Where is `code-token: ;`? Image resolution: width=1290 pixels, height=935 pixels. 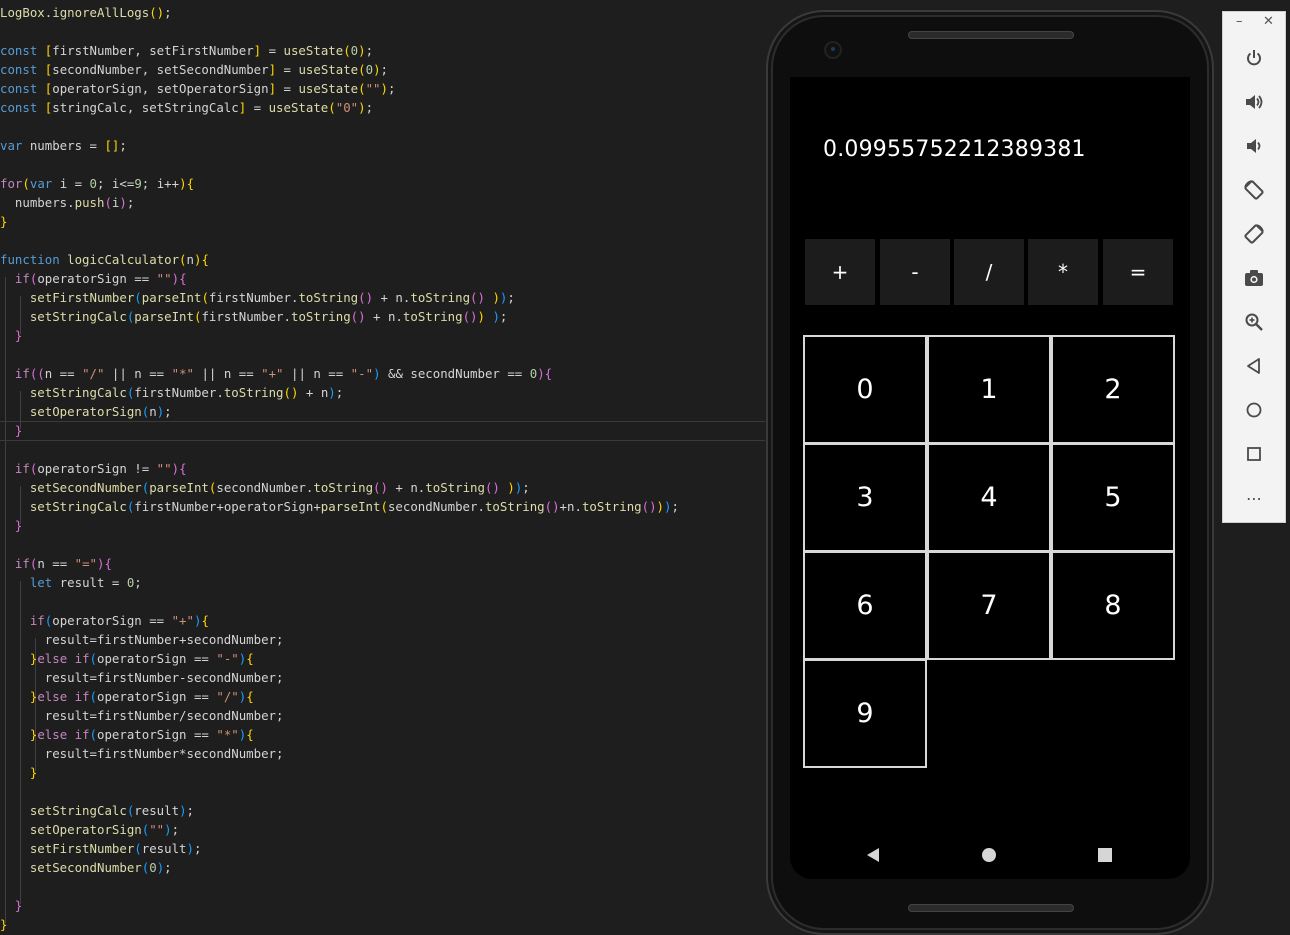 code-token: ; is located at coordinates (168, 411).